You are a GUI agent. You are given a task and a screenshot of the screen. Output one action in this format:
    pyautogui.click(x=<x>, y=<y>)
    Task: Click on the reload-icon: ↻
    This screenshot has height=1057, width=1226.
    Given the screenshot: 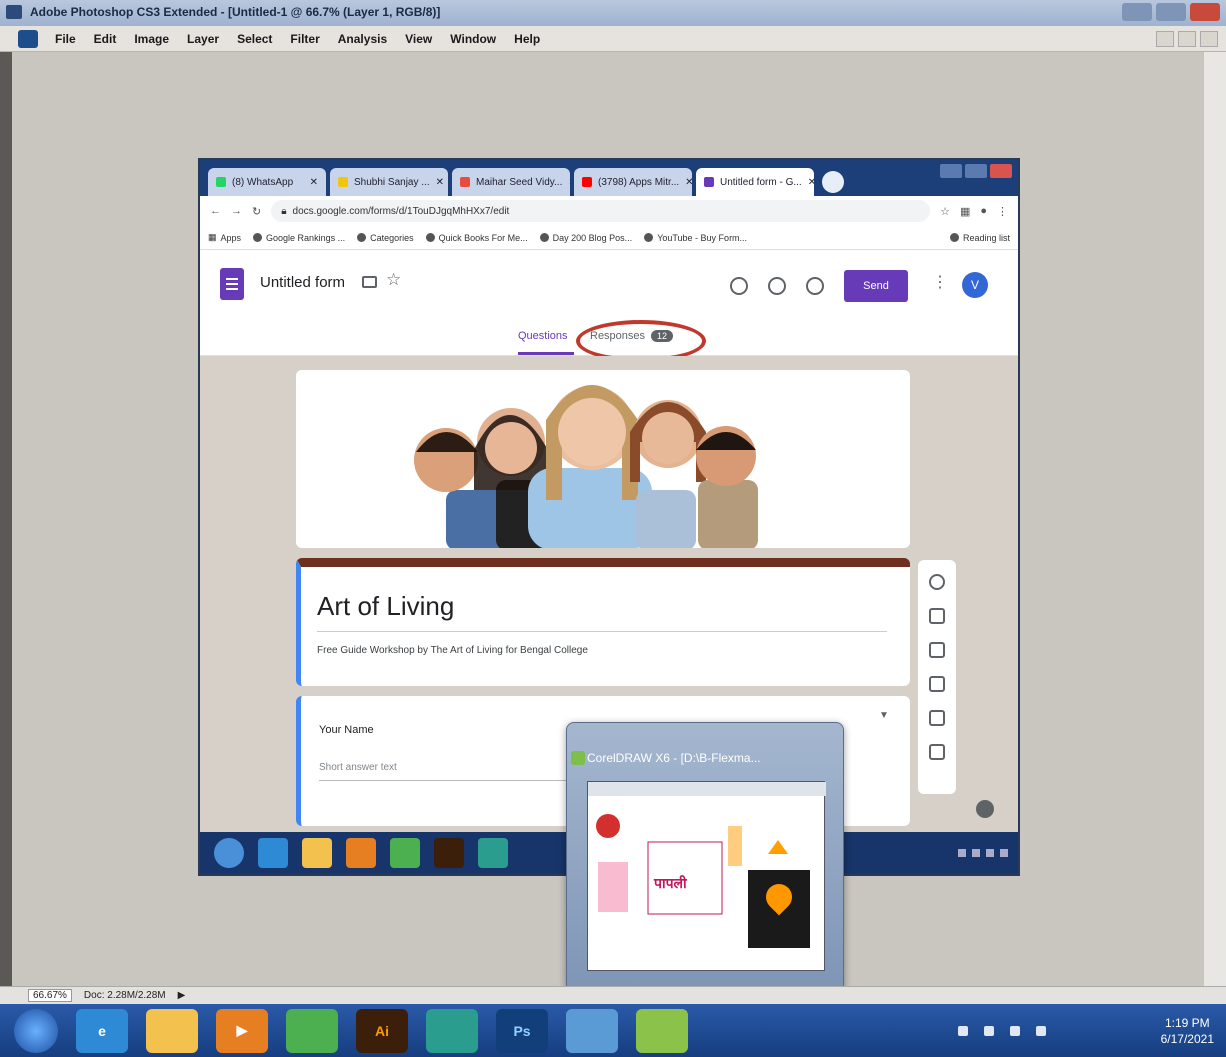 What is the action you would take?
    pyautogui.click(x=256, y=211)
    